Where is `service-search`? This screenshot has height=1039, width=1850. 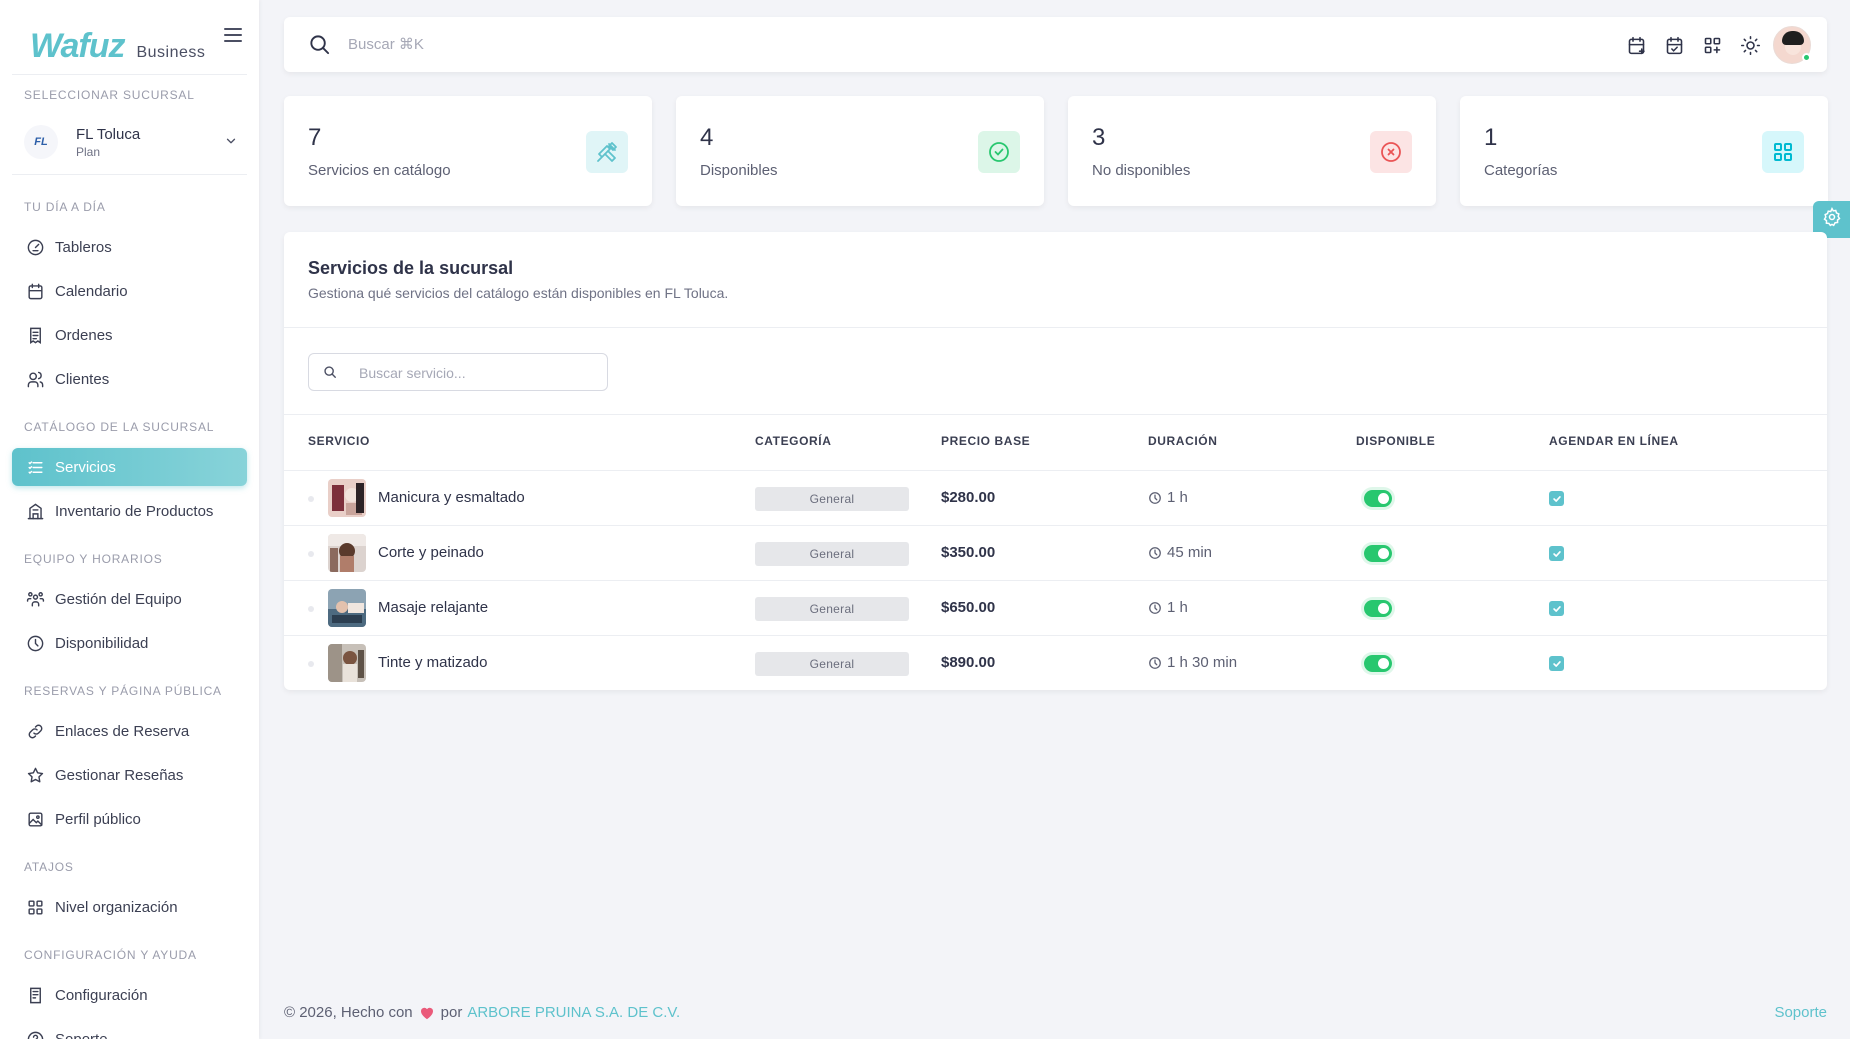 service-search is located at coordinates (458, 372).